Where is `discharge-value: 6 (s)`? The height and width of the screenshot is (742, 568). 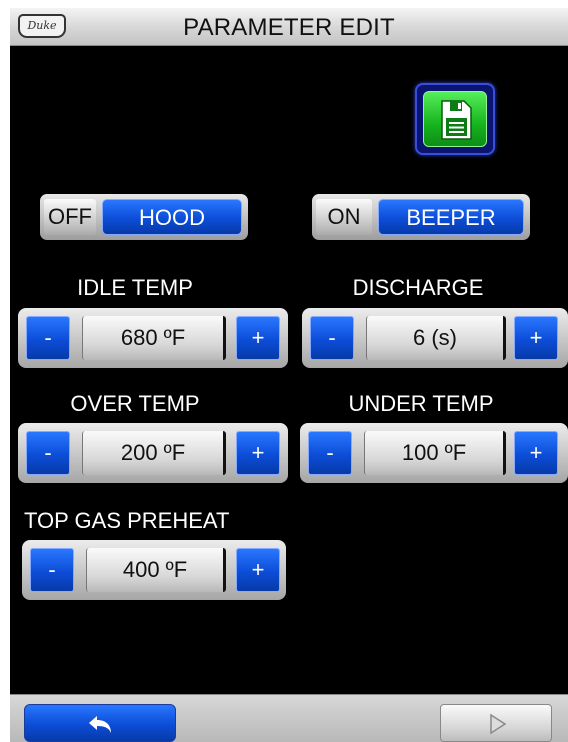
discharge-value: 6 (s) is located at coordinates (436, 338).